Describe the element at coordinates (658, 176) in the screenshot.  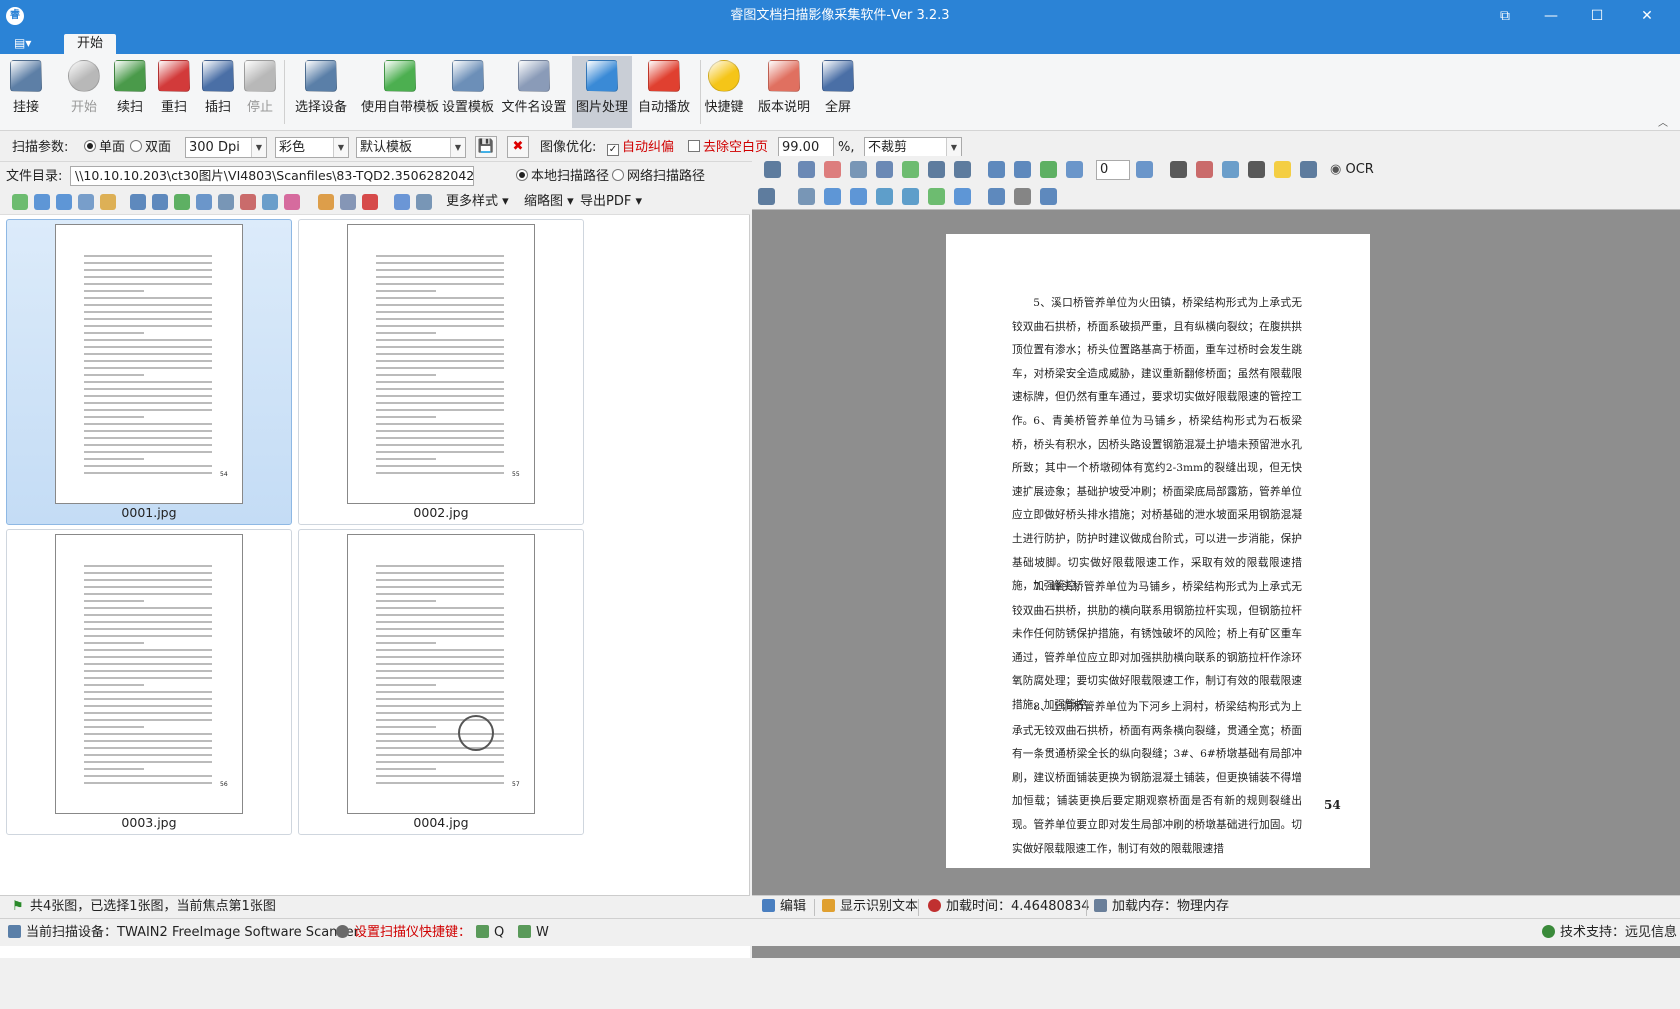
I see `network-path-radio: 网络扫描路径` at that location.